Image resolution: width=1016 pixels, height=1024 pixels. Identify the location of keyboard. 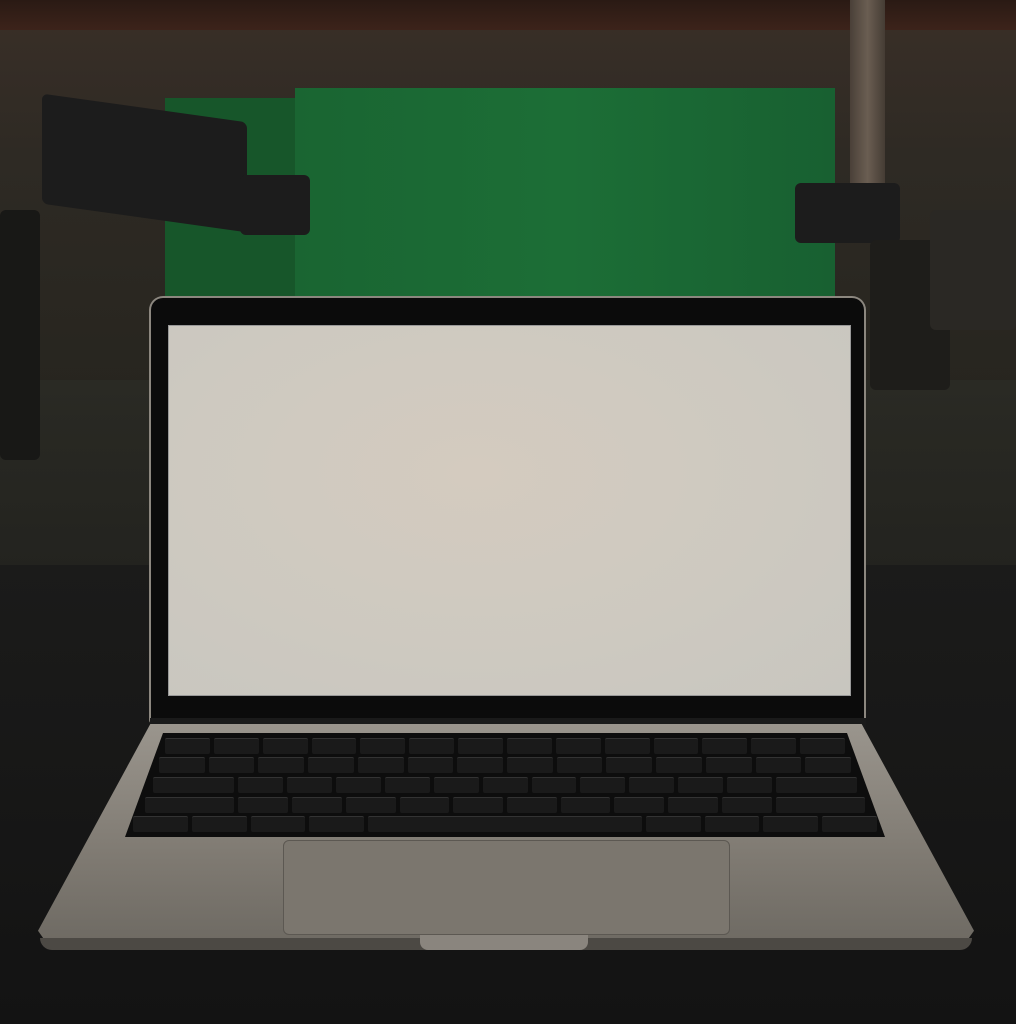
(505, 785).